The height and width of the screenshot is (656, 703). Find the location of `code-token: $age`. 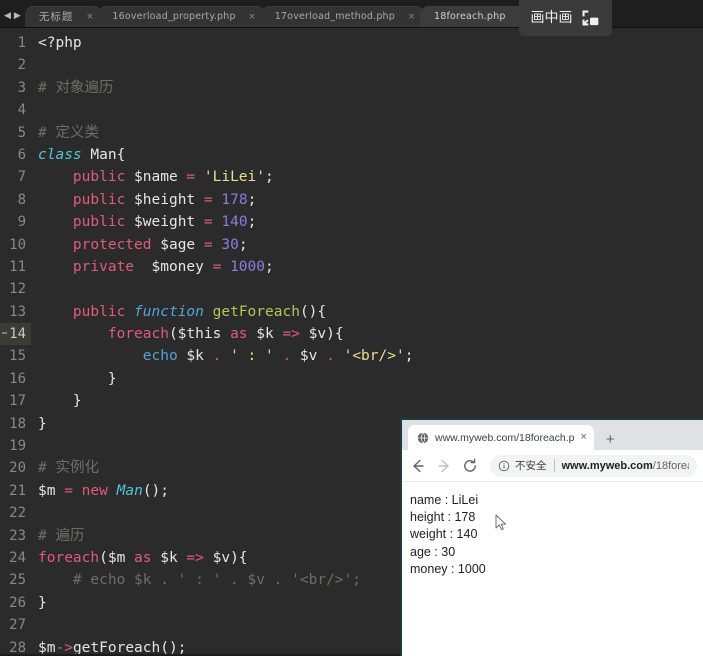

code-token: $age is located at coordinates (177, 244).